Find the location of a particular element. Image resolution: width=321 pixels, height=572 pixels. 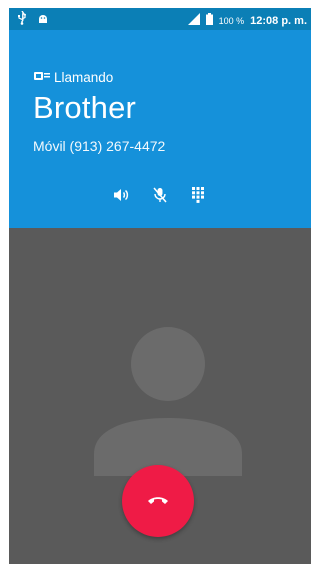

signal-icon is located at coordinates (193, 21).